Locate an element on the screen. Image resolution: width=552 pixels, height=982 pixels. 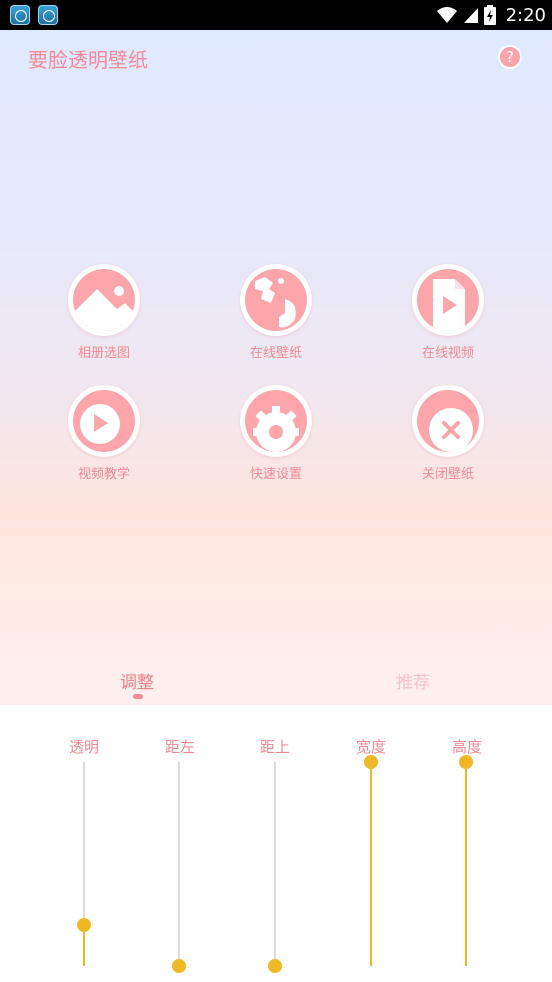
tab-bar: 调整 推荐 is located at coordinates (276, 682).